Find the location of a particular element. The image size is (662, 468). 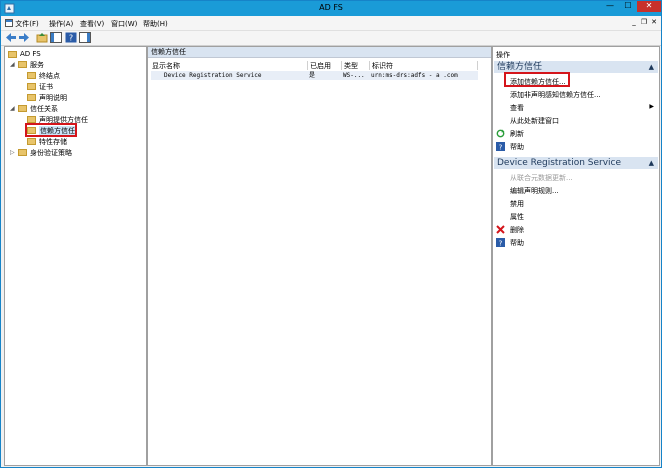

action-view: 查看 ▶ is located at coordinates (582, 108).